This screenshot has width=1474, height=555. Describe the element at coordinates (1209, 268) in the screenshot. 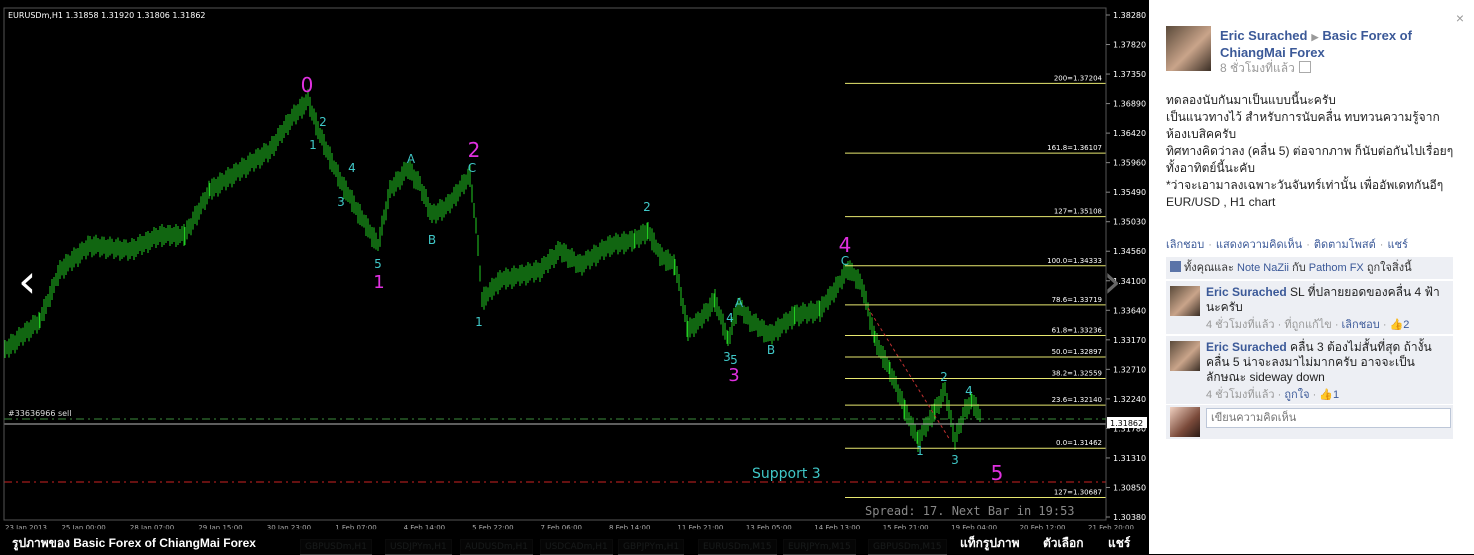

I see `likes-prefix: ทั้งคุณและ` at that location.